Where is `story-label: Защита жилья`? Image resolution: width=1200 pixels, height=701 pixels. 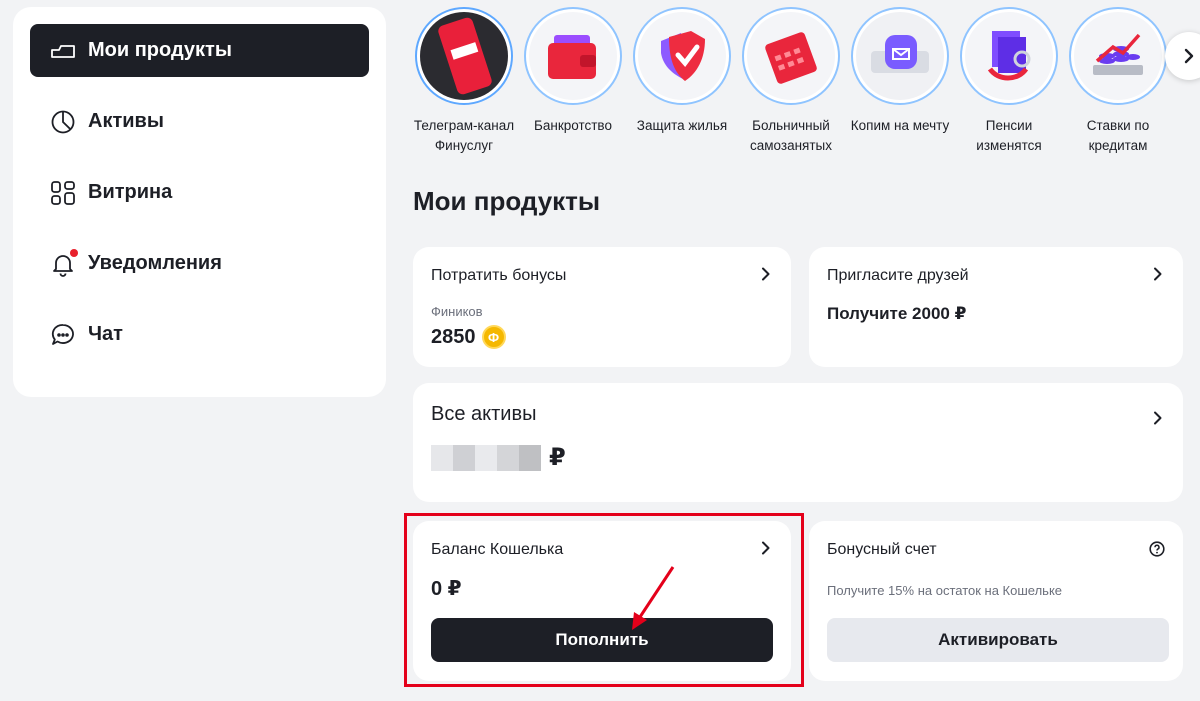 story-label: Защита жилья is located at coordinates (682, 125).